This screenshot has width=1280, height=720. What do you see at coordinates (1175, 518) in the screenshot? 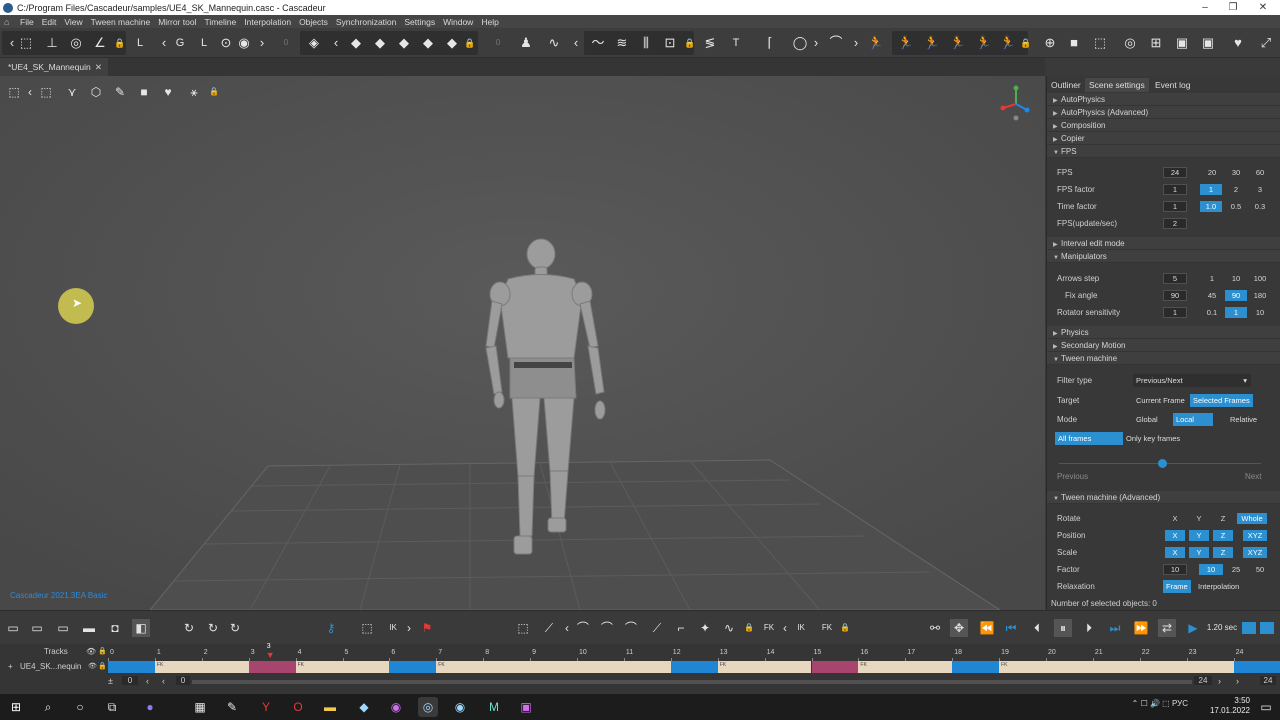
I see `rotate-x: X` at bounding box center [1175, 518].